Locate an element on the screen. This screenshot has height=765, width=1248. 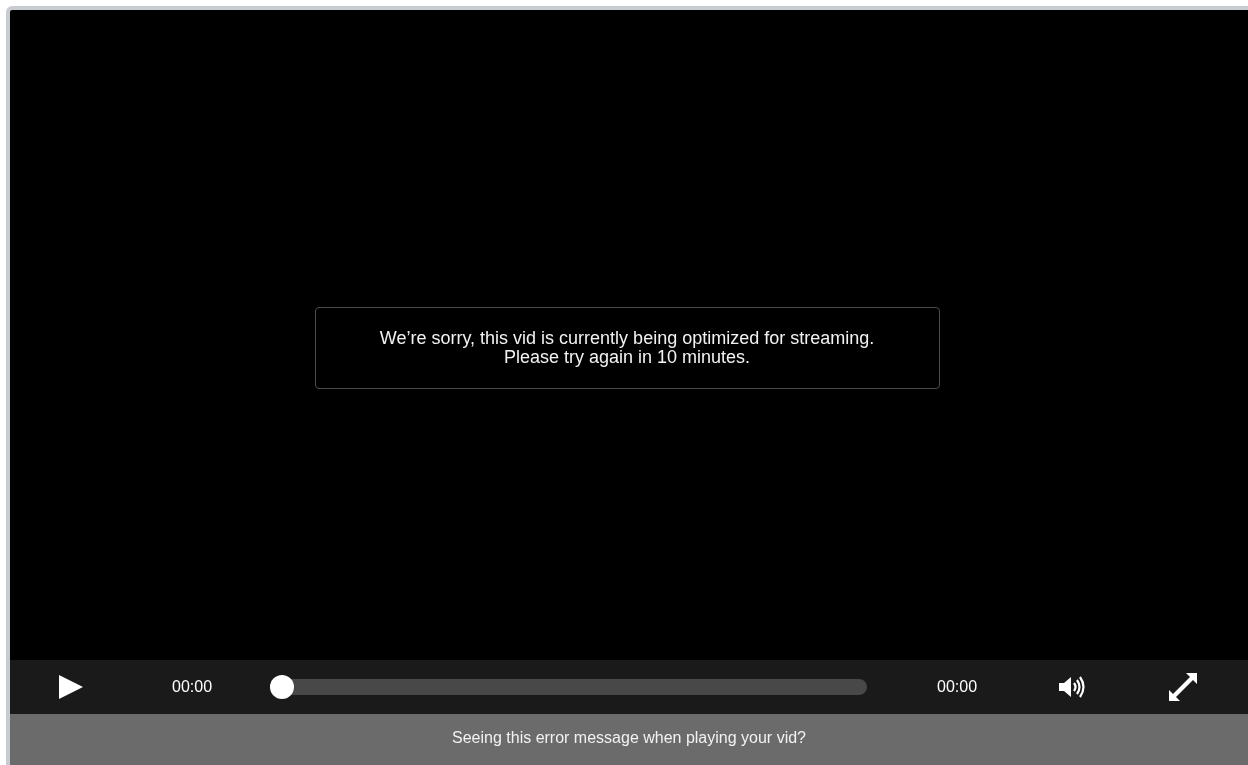
error-message: We’re sorry, this vid is currently being optimized for streaming. Please try again in 10 minutes. is located at coordinates (627, 348).